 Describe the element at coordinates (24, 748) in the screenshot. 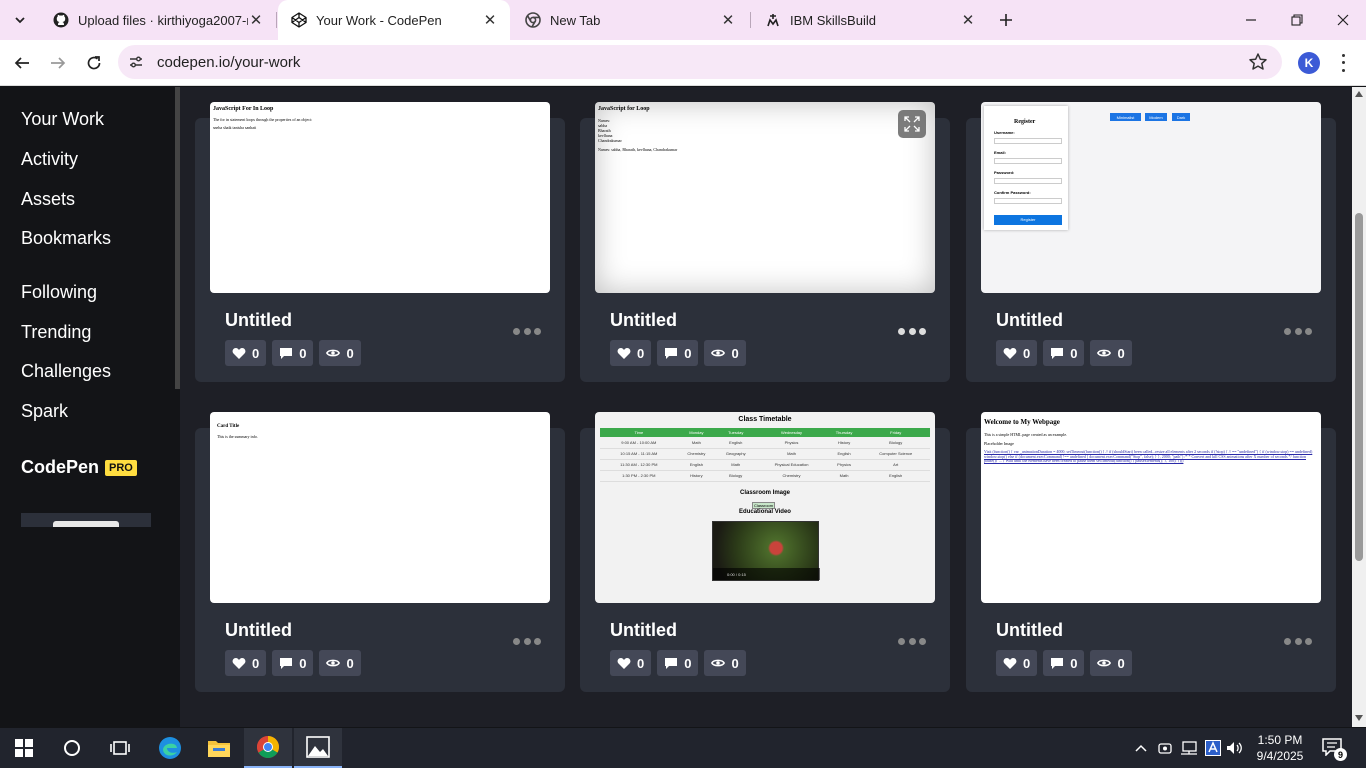

I see `start-button` at that location.